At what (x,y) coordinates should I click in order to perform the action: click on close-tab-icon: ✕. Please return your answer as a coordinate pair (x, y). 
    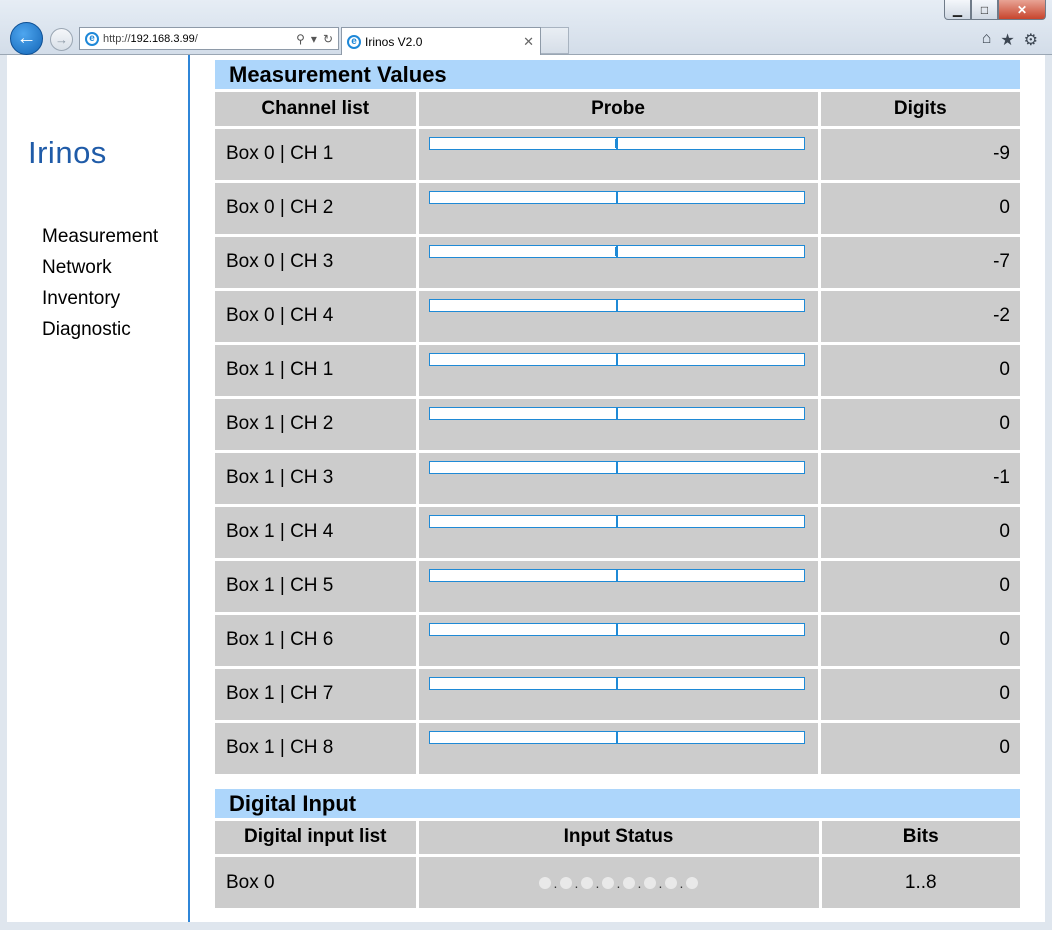
    Looking at the image, I should click on (531, 42).